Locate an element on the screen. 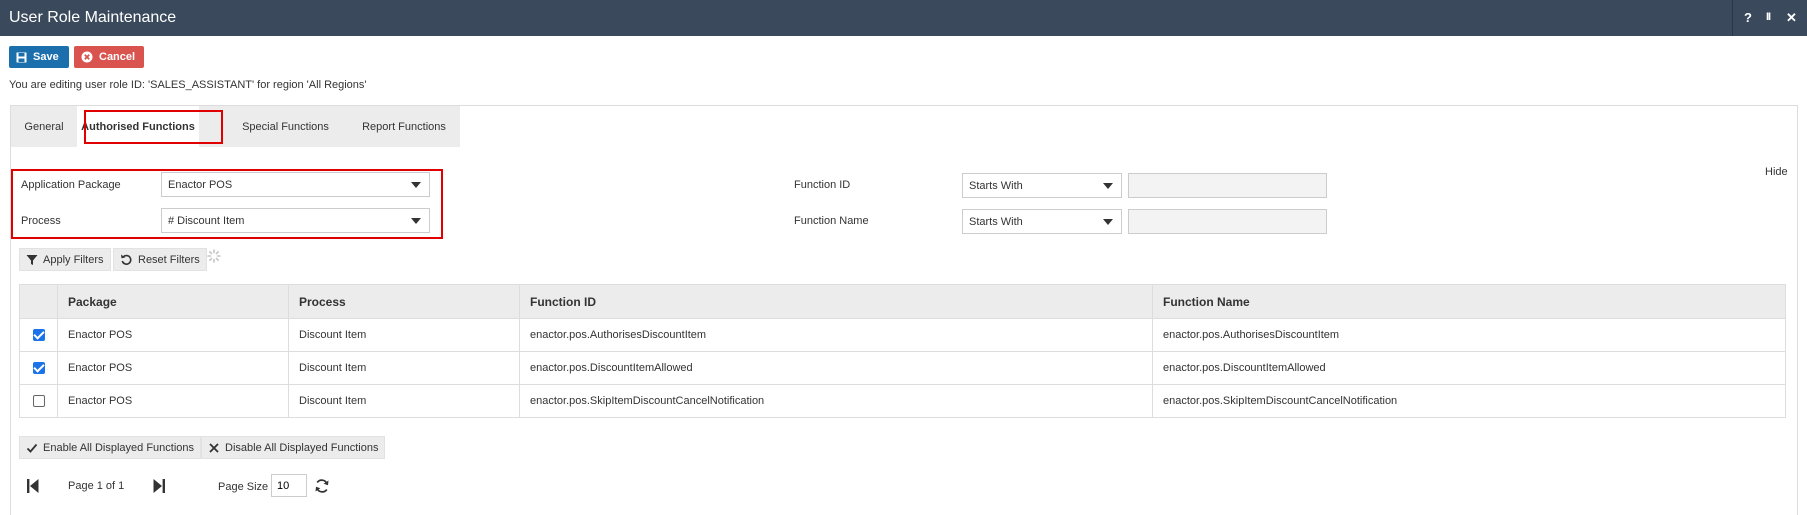 This screenshot has height=515, width=1807. function-name-operator-value: Starts With is located at coordinates (996, 221).